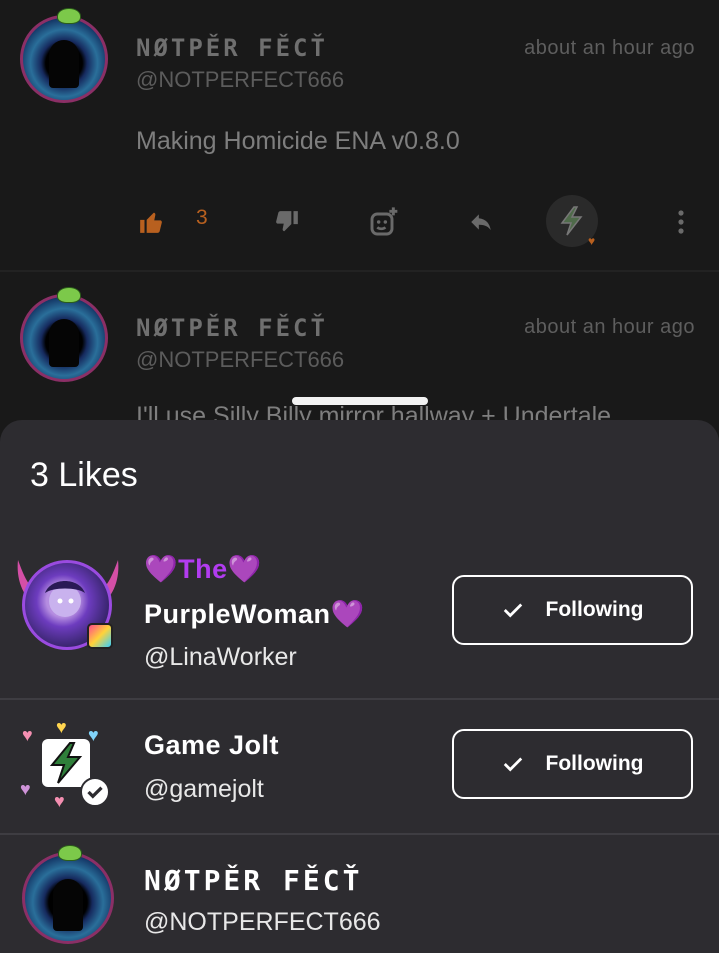 This screenshot has width=719, height=953. Describe the element at coordinates (212, 745) in the screenshot. I see `user-name: Game Jolt` at that location.